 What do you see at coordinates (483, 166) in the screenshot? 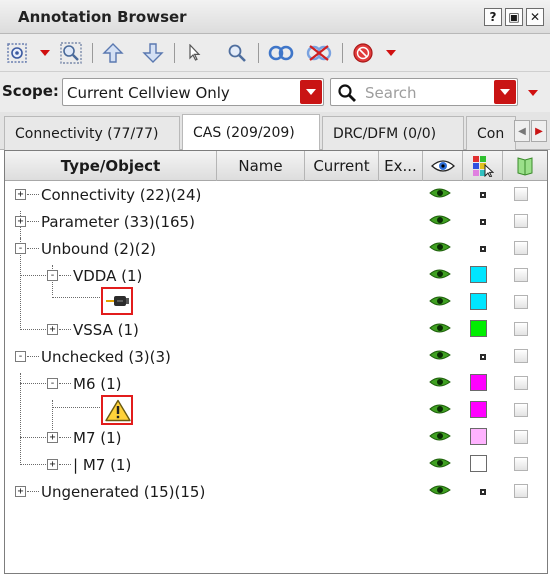
I see `column-color` at bounding box center [483, 166].